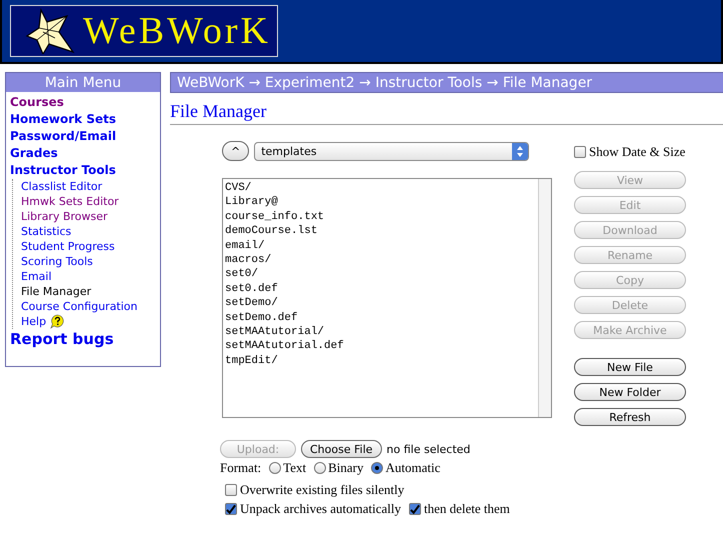  I want to click on menu-link: Statistics, so click(46, 231).